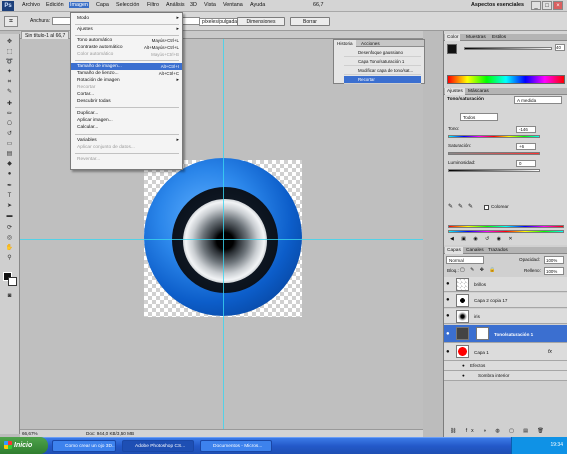  I want to click on hand-tool-icon: ✋, so click(9, 248).